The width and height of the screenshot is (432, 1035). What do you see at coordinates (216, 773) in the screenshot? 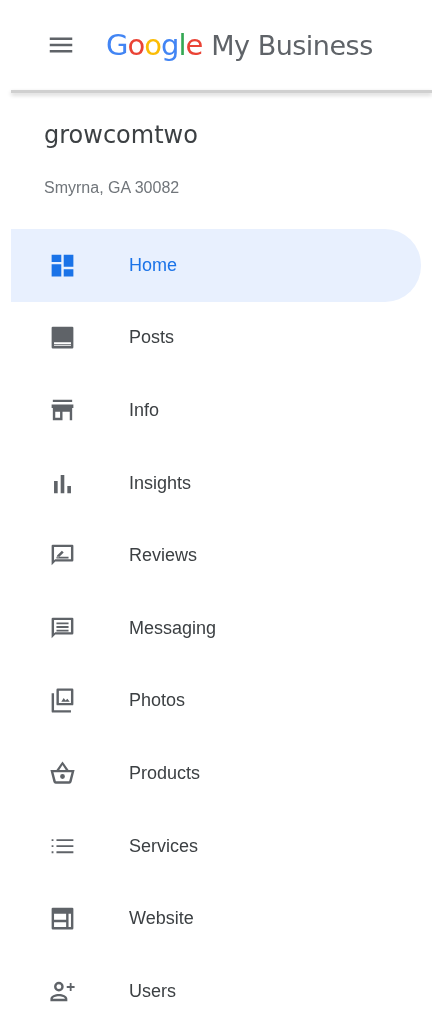
I see `nav-item: Products` at bounding box center [216, 773].